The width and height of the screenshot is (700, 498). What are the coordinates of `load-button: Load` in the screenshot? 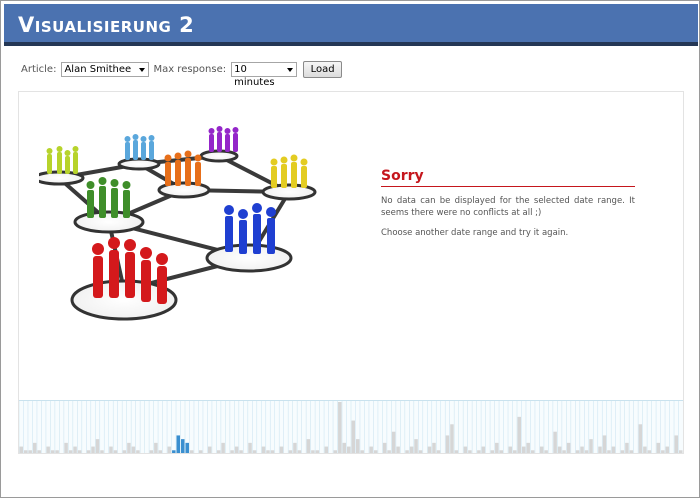 It's located at (323, 69).